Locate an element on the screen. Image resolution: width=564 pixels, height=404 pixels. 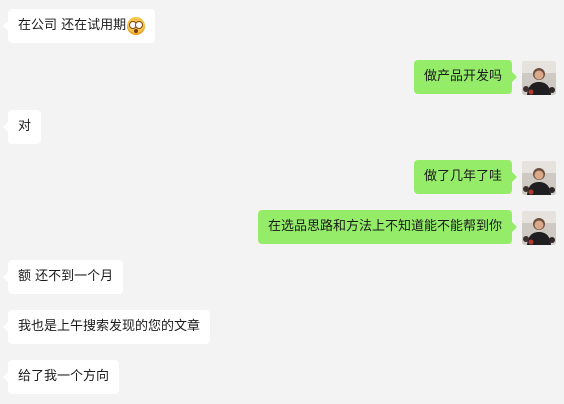
outgoing-message-bubble: 做了几年了哇 is located at coordinates (465, 177).